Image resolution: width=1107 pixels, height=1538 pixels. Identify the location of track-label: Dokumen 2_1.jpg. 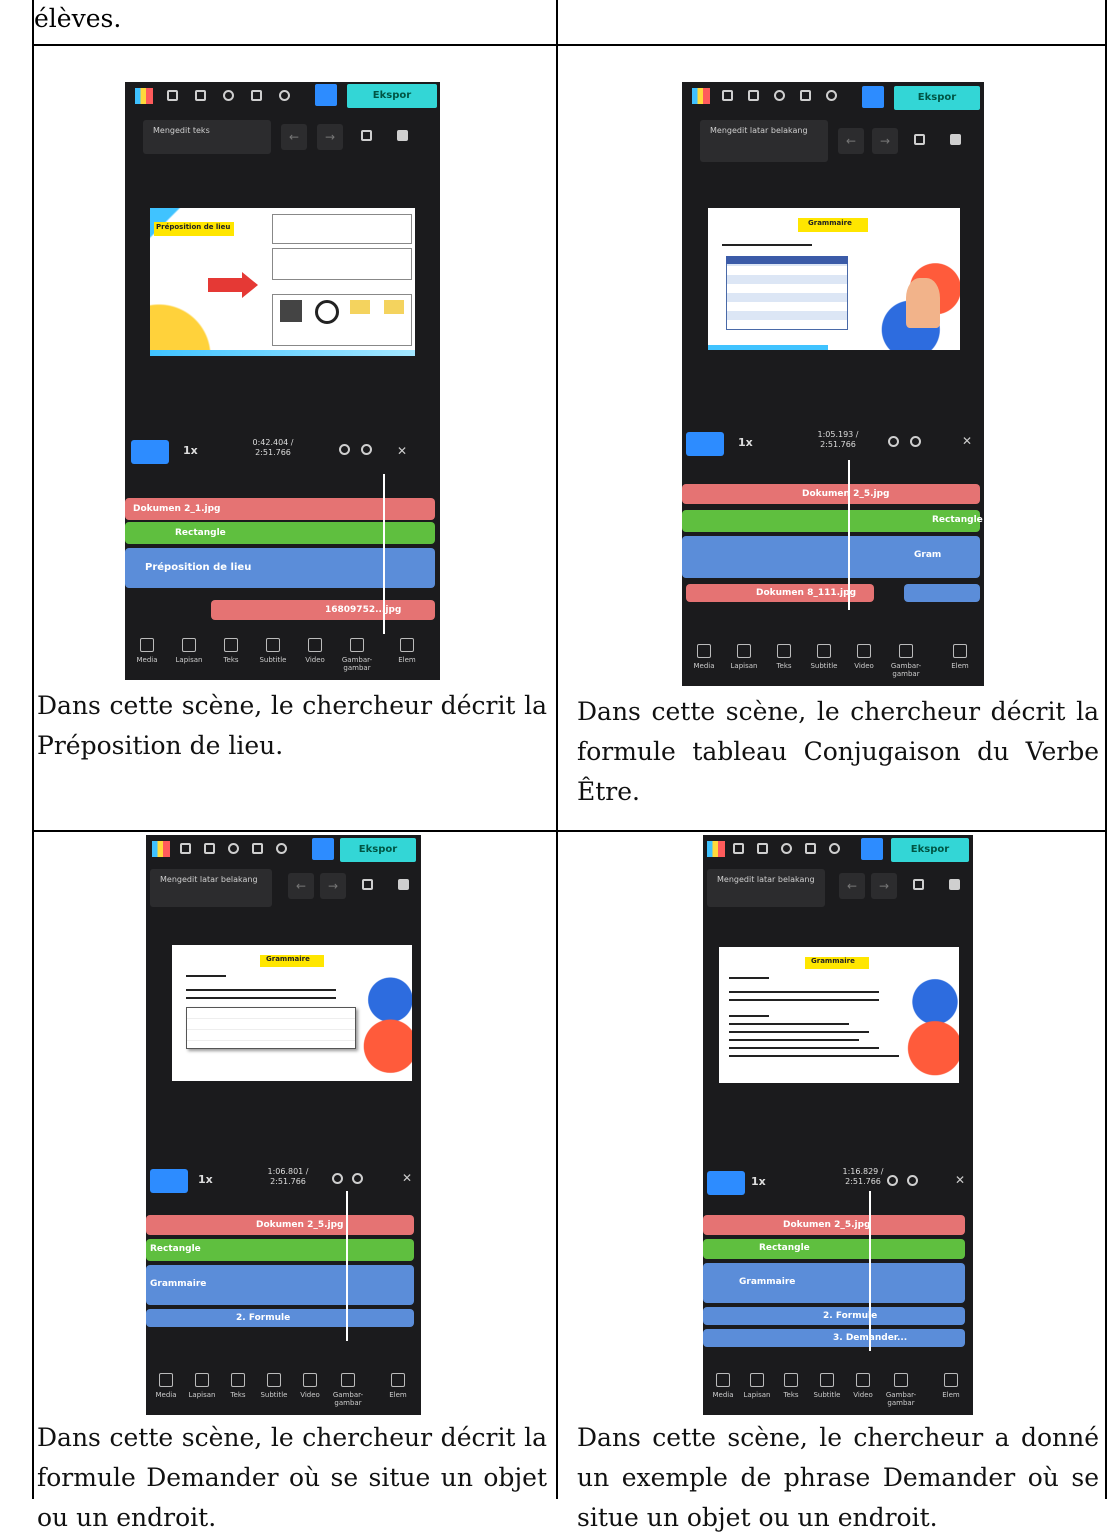
(177, 509).